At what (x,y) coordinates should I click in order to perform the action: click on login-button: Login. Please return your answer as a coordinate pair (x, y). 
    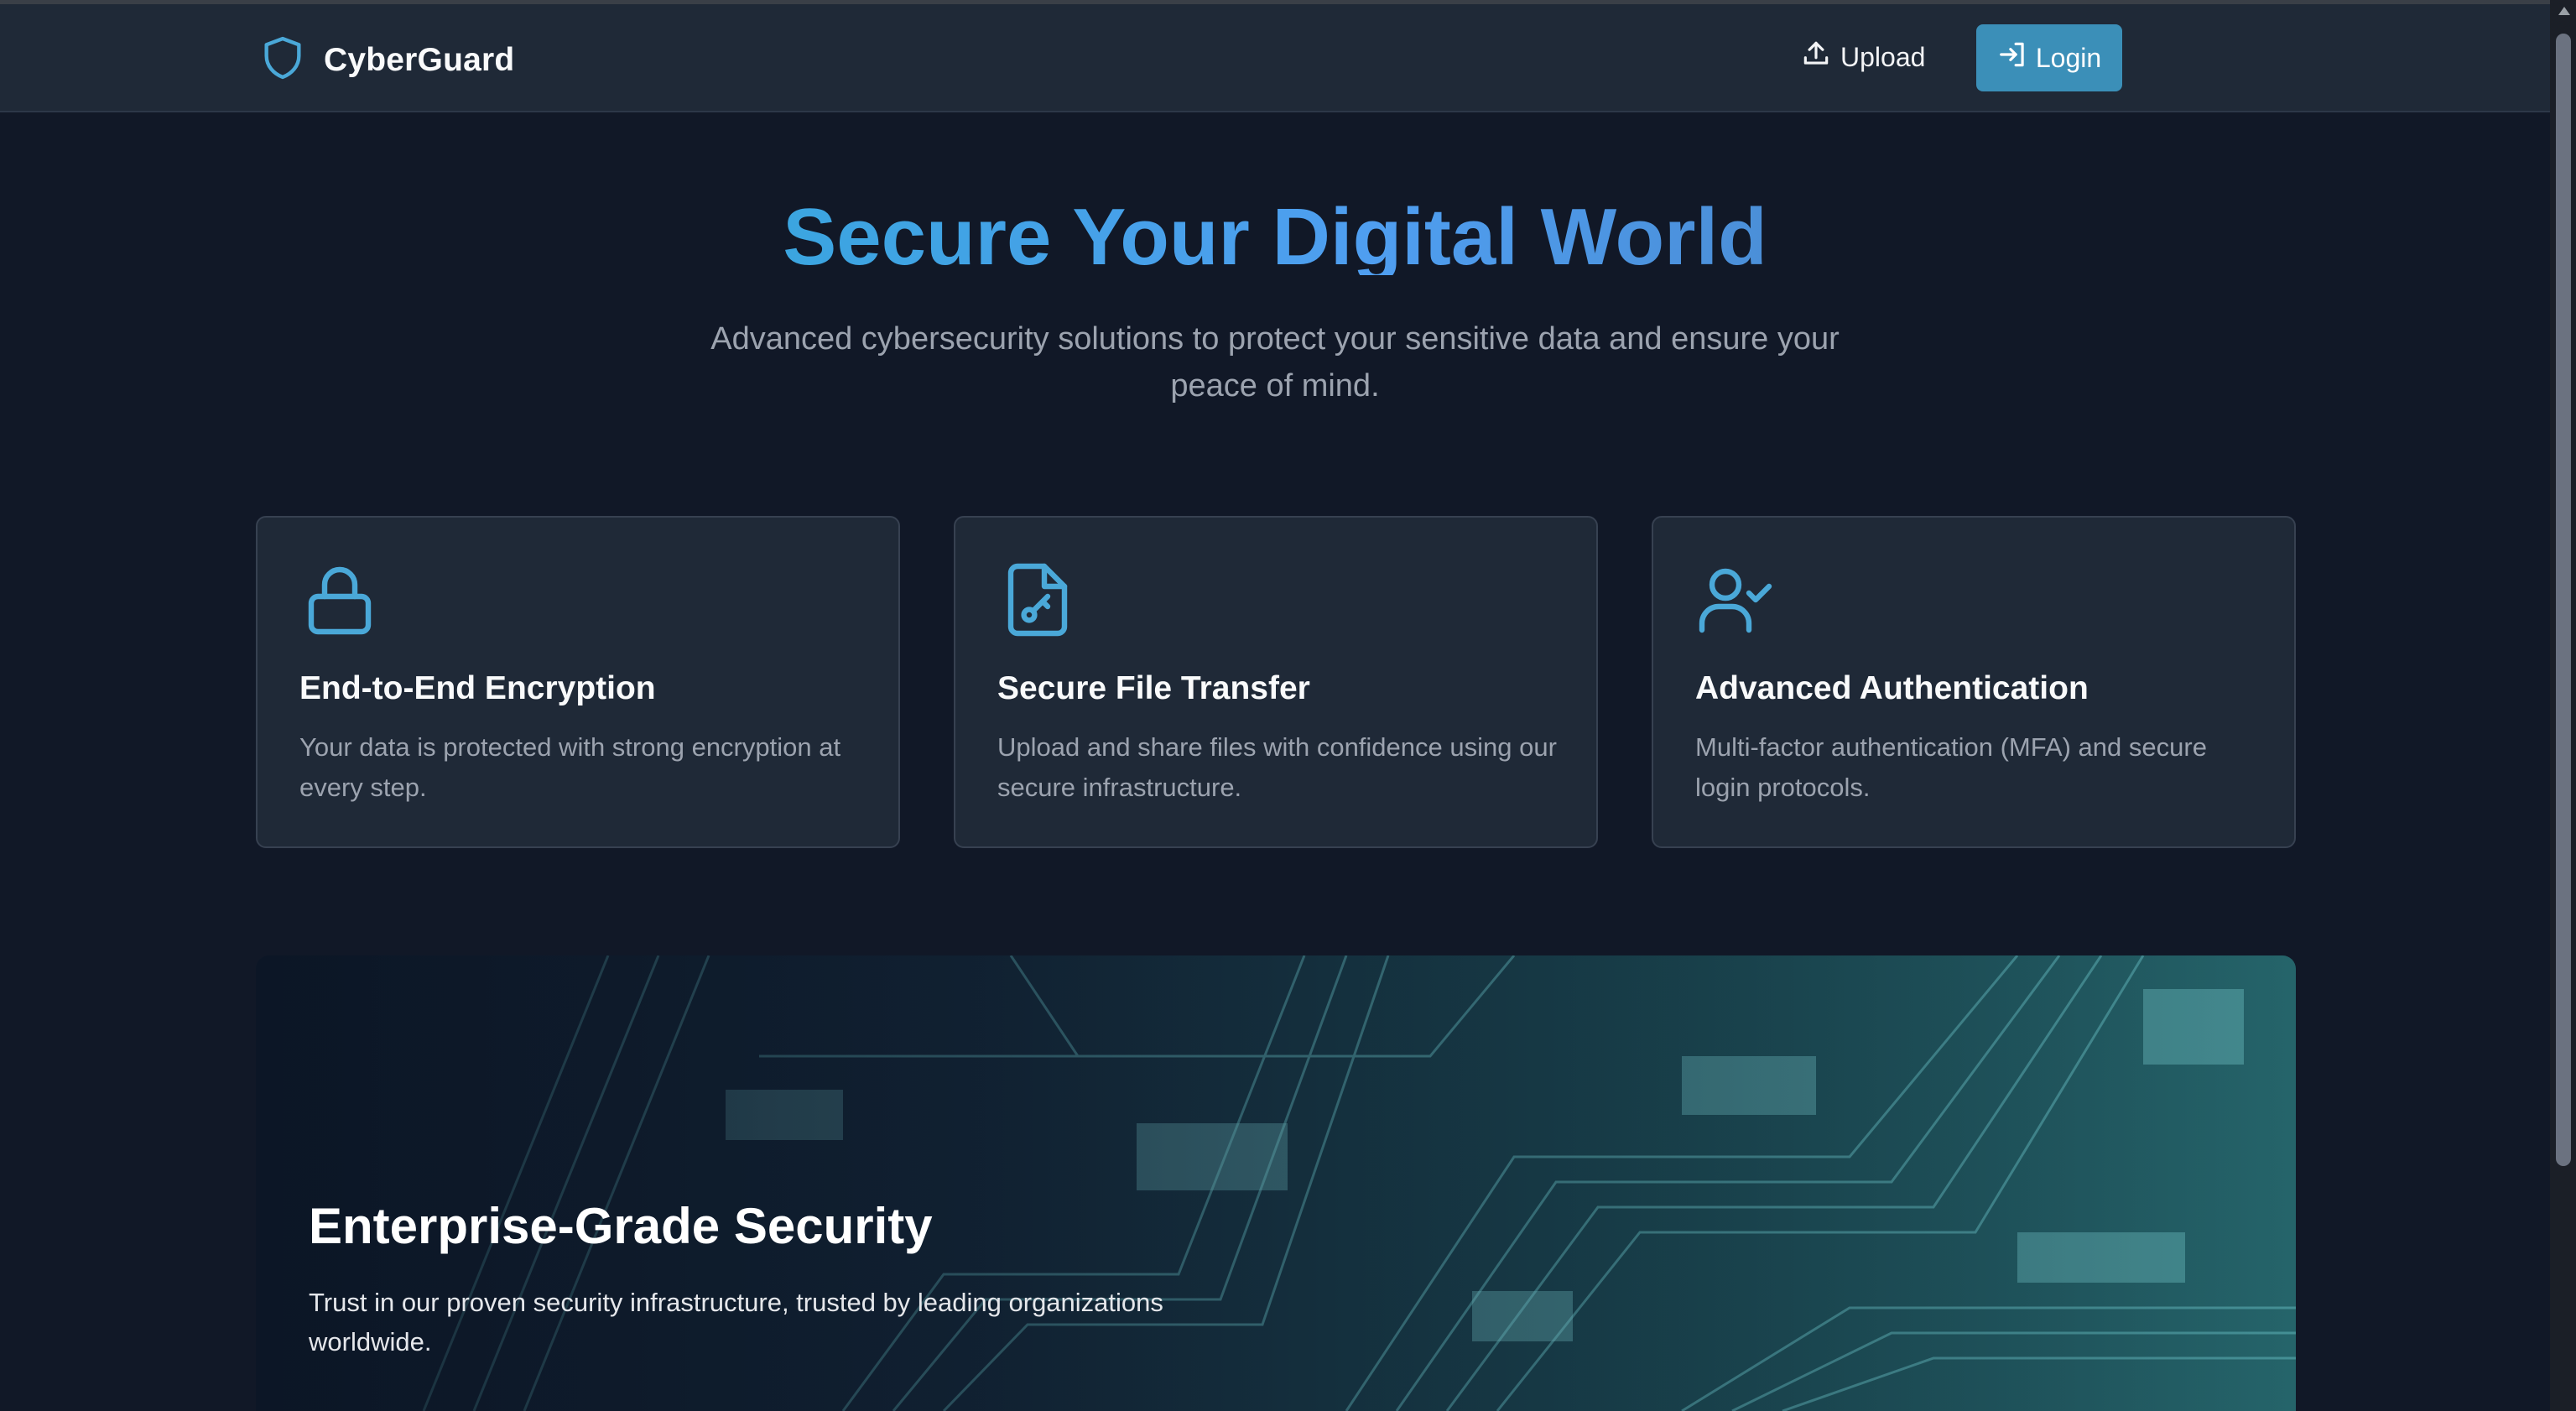
    Looking at the image, I should click on (2049, 57).